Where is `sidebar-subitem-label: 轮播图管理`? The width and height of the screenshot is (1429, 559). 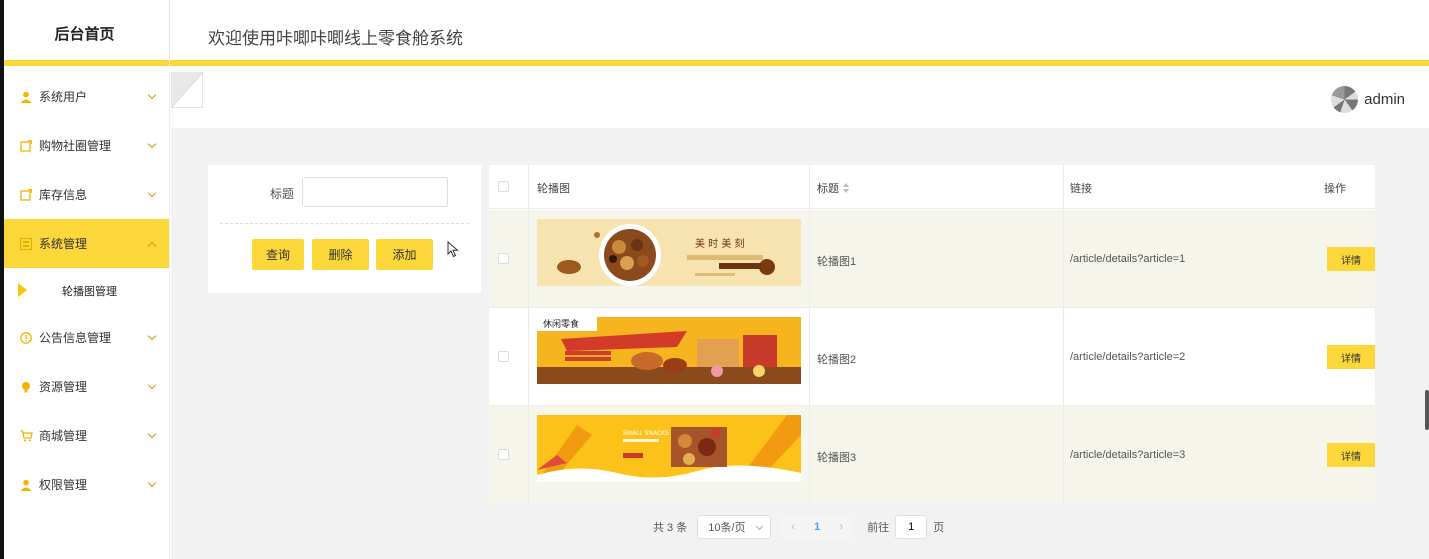 sidebar-subitem-label: 轮播图管理 is located at coordinates (89, 291).